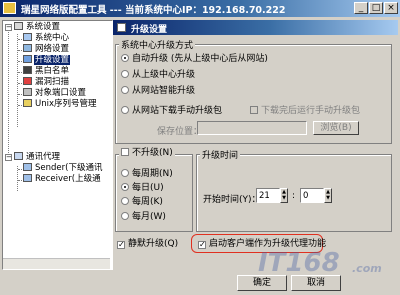 This screenshot has height=295, width=400. What do you see at coordinates (60, 104) in the screenshot?
I see `tree-item-unix-serial: Unix序列号管理` at bounding box center [60, 104].